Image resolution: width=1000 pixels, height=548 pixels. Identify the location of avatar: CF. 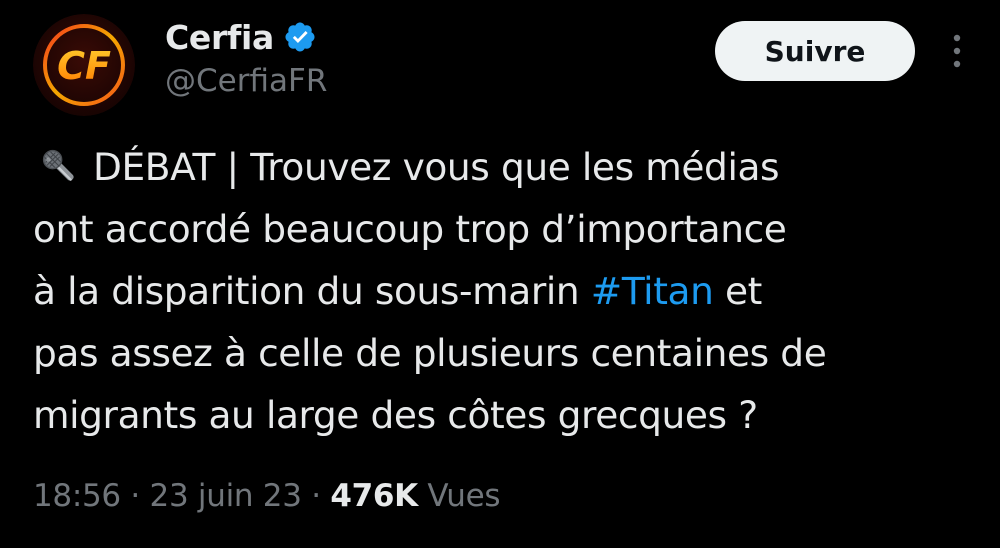
(84, 65).